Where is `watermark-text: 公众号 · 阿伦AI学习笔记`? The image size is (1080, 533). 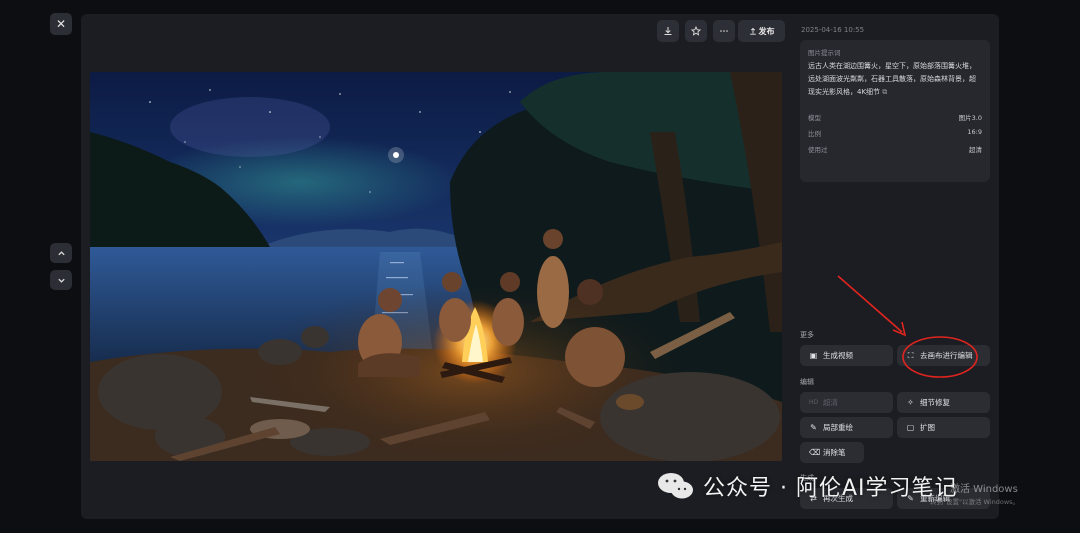
watermark-text: 公众号 · 阿伦AI学习笔记 is located at coordinates (830, 488).